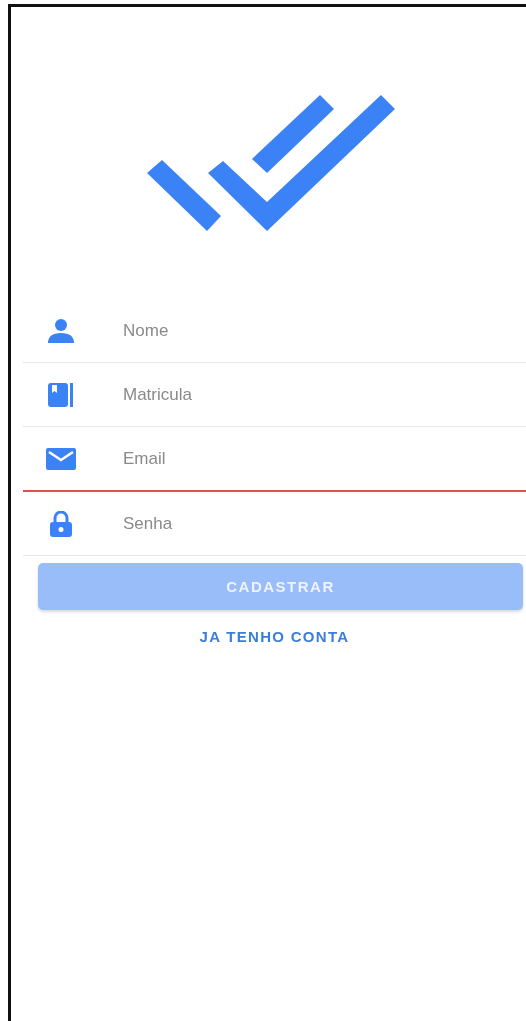  What do you see at coordinates (60, 330) in the screenshot?
I see `person-icon` at bounding box center [60, 330].